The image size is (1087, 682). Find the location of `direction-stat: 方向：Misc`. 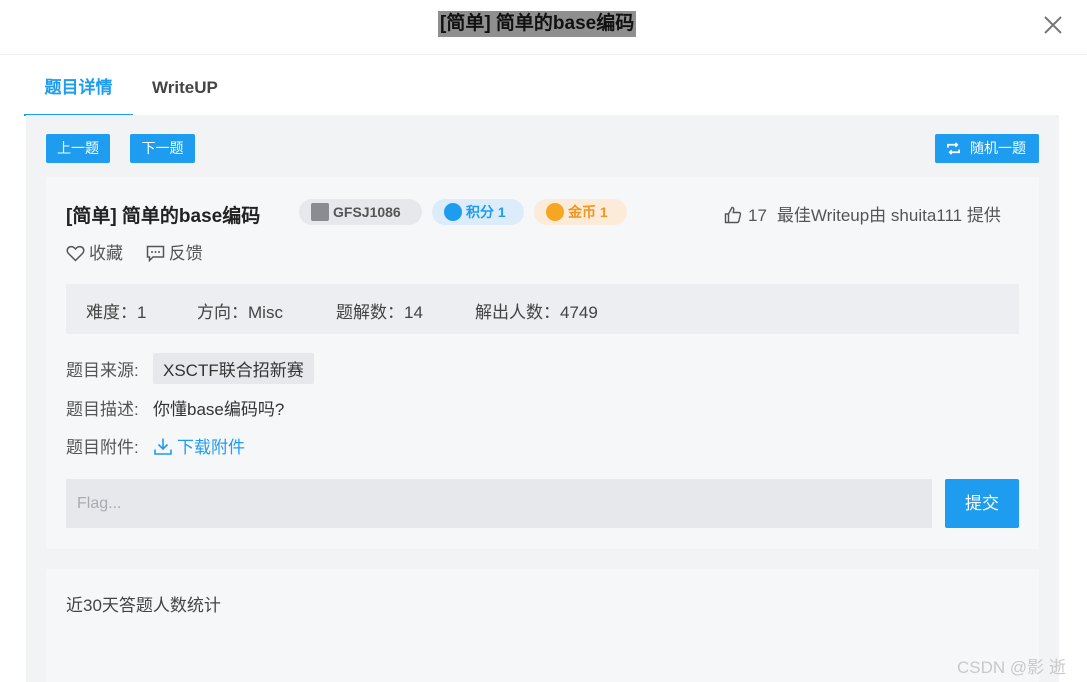

direction-stat: 方向：Misc is located at coordinates (240, 312).